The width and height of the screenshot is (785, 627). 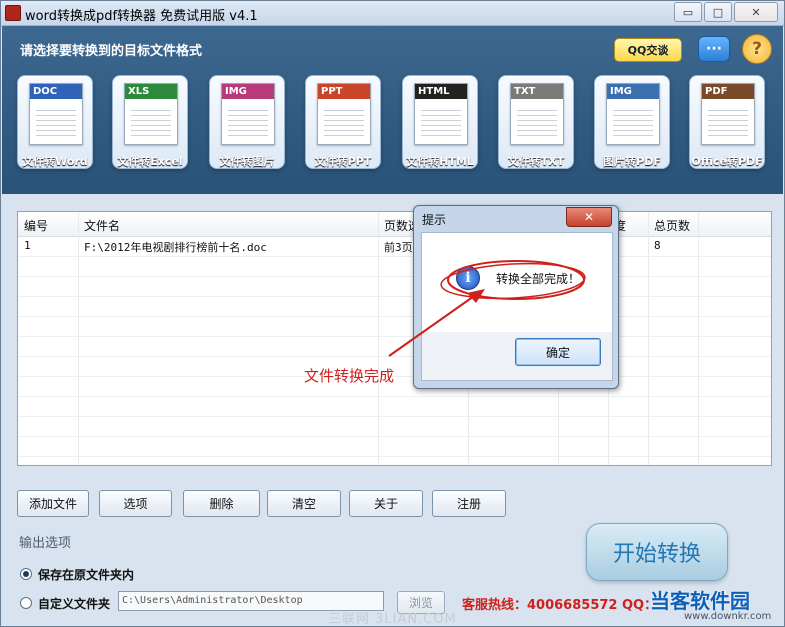 I want to click on tool-tag: DOC, so click(x=56, y=91).